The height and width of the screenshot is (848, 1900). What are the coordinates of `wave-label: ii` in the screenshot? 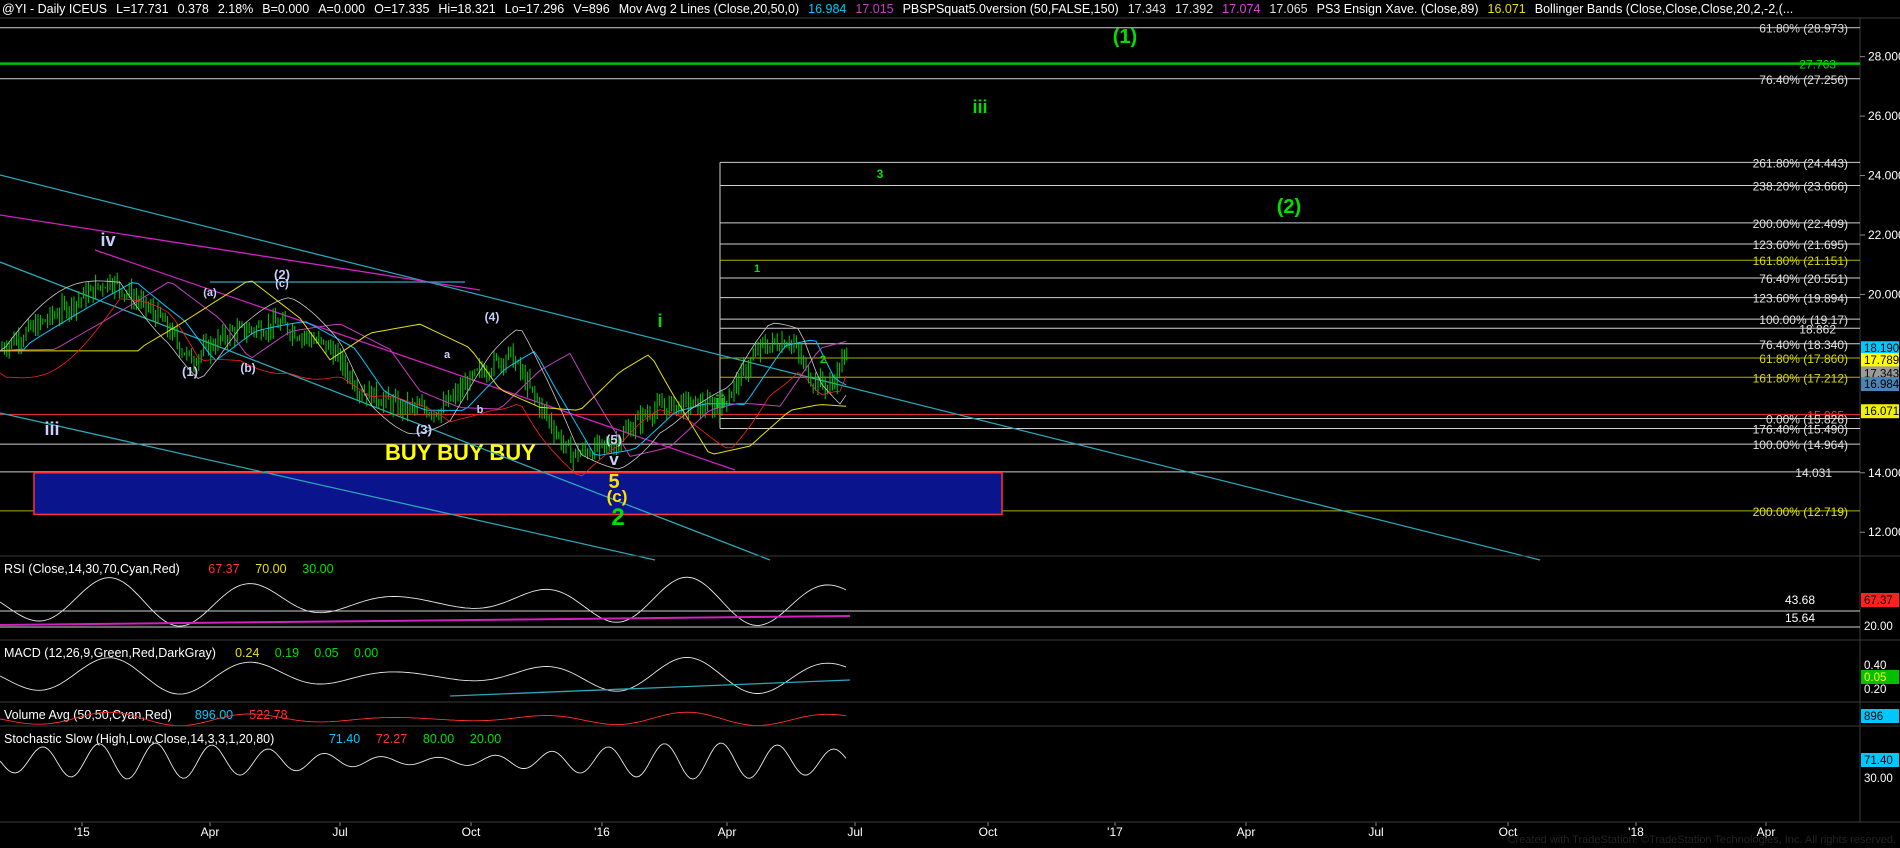 It's located at (720, 402).